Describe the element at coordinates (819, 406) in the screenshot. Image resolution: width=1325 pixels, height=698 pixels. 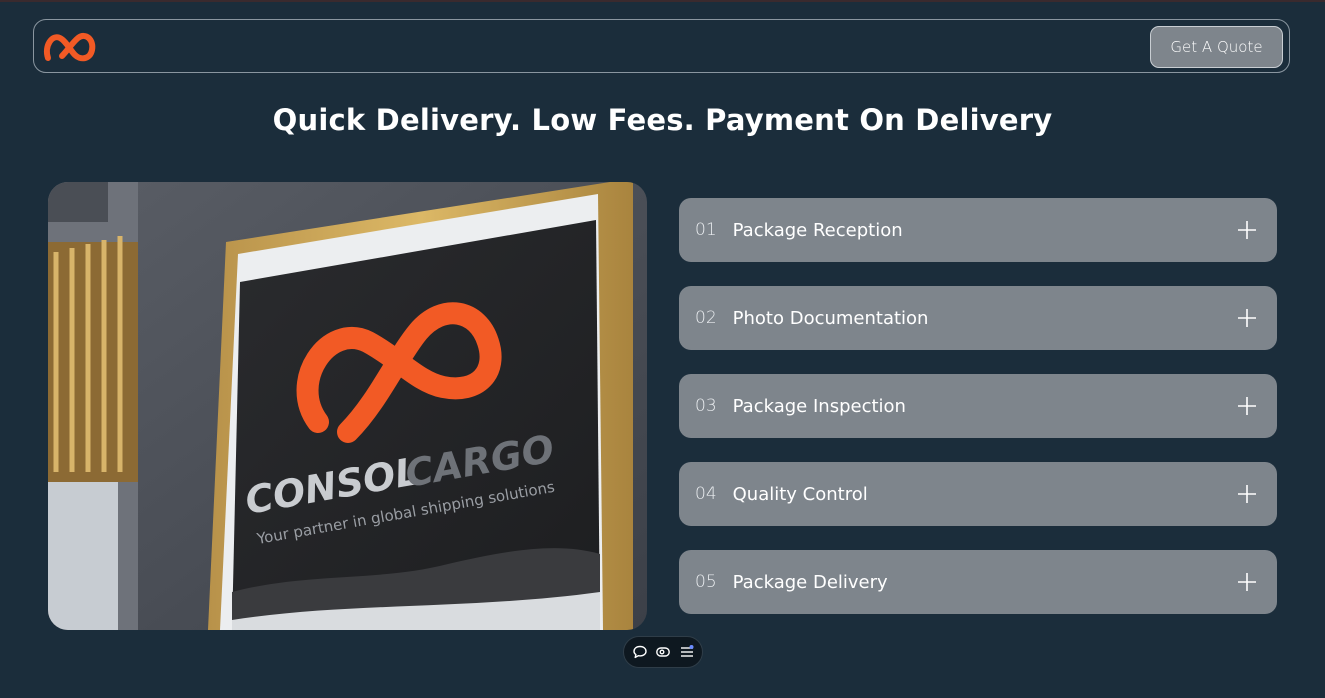
I see `step-title: Package Inspection` at that location.